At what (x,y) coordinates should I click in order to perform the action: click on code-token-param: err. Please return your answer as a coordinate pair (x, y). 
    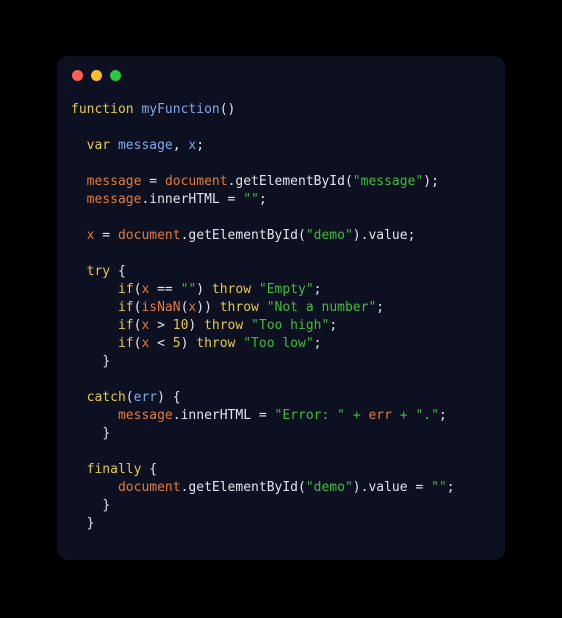
    Looking at the image, I should click on (145, 397).